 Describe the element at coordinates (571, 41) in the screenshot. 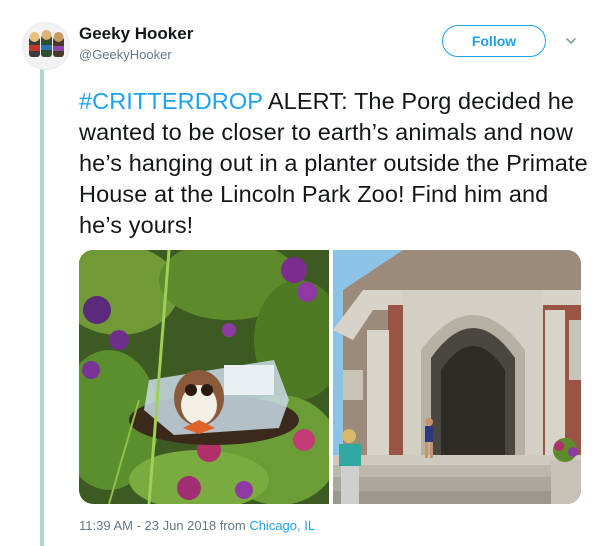

I see `chevron-down-icon` at that location.